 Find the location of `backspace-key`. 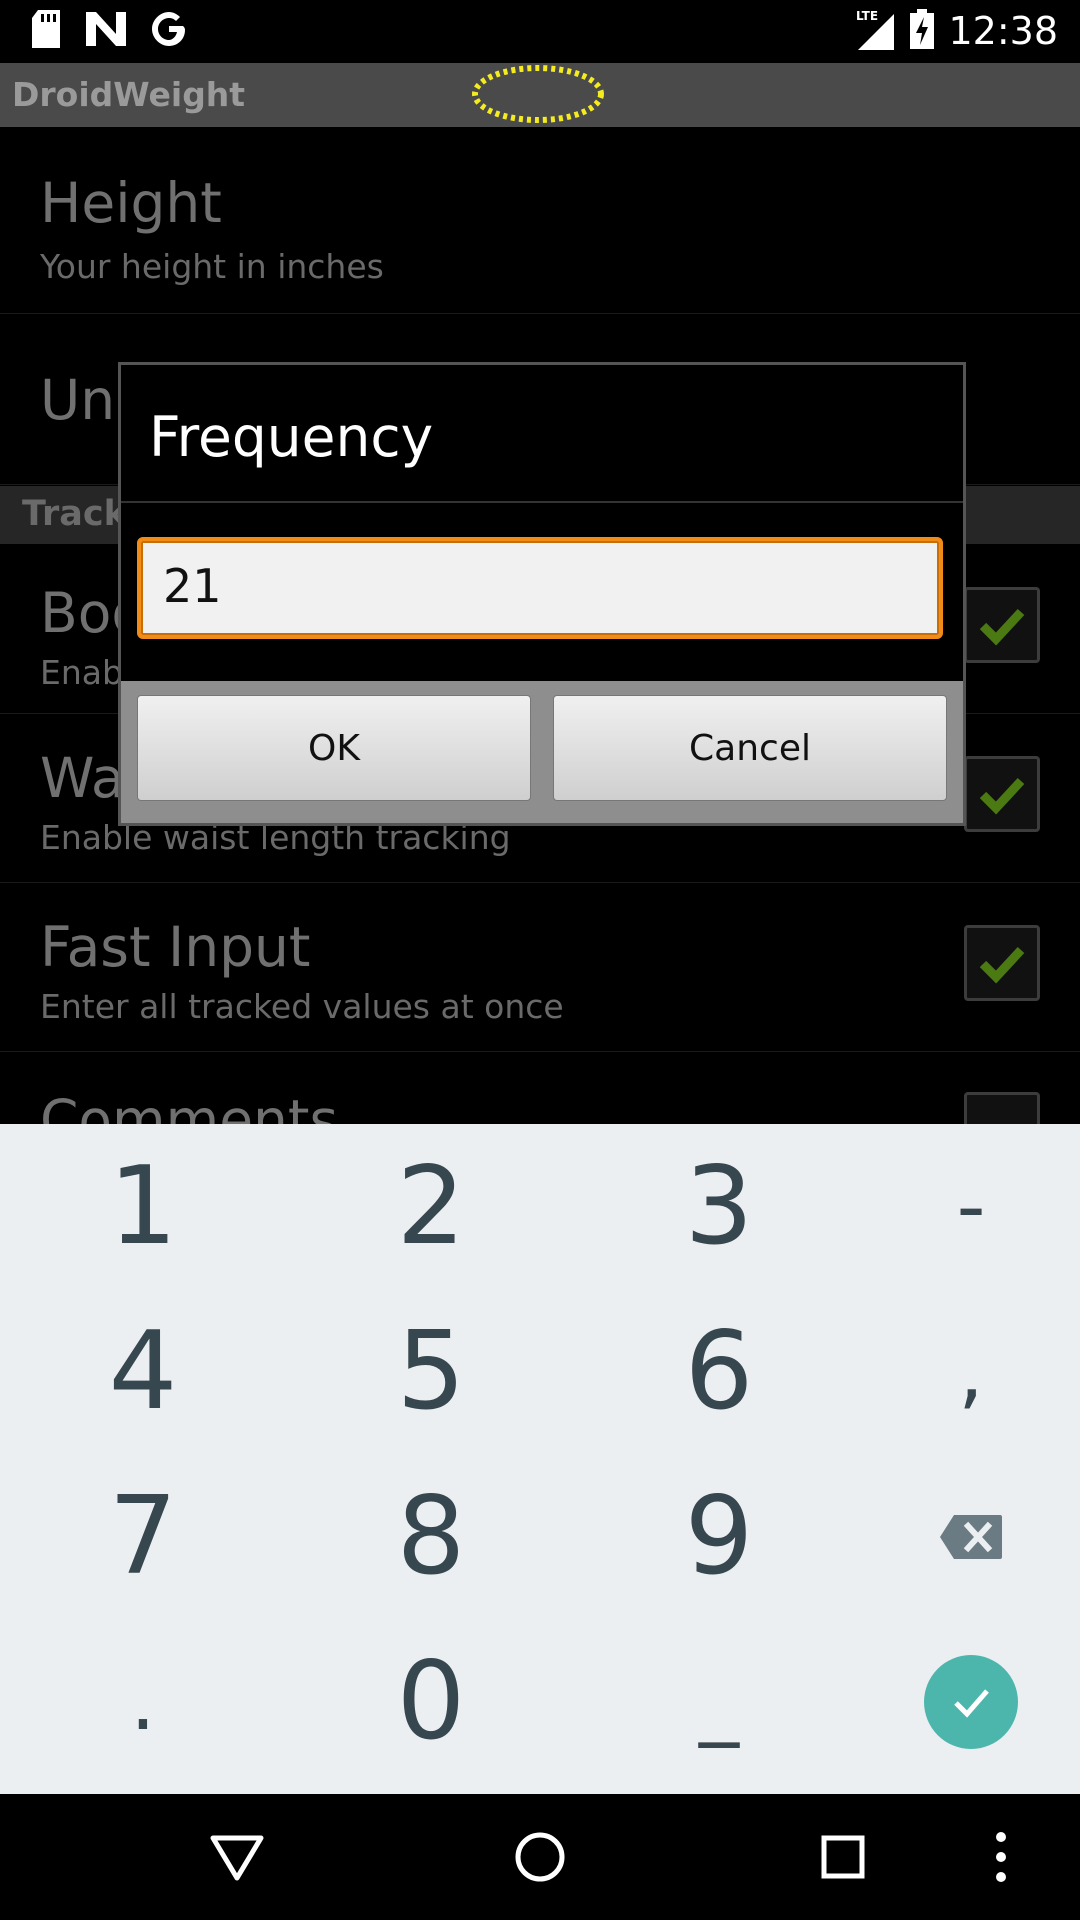

backspace-key is located at coordinates (958, 1536).